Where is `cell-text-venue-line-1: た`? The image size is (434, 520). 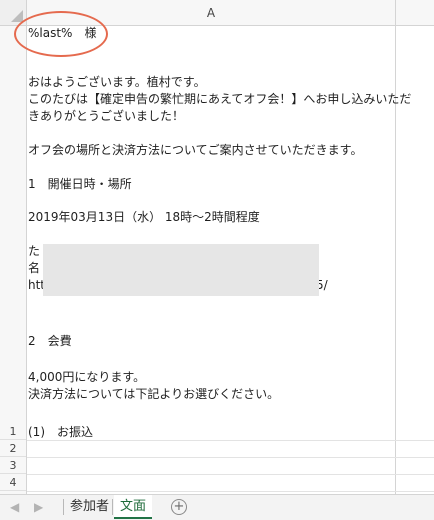
cell-text-venue-line-1: た is located at coordinates (34, 251).